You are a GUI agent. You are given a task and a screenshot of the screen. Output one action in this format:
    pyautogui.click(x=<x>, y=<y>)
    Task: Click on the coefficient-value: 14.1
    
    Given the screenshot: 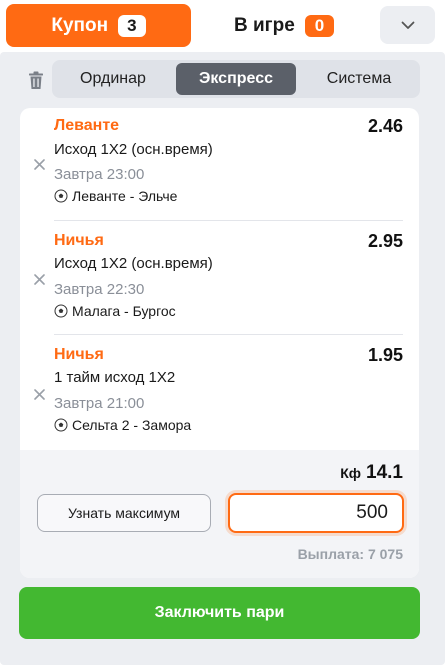 What is the action you would take?
    pyautogui.click(x=384, y=472)
    